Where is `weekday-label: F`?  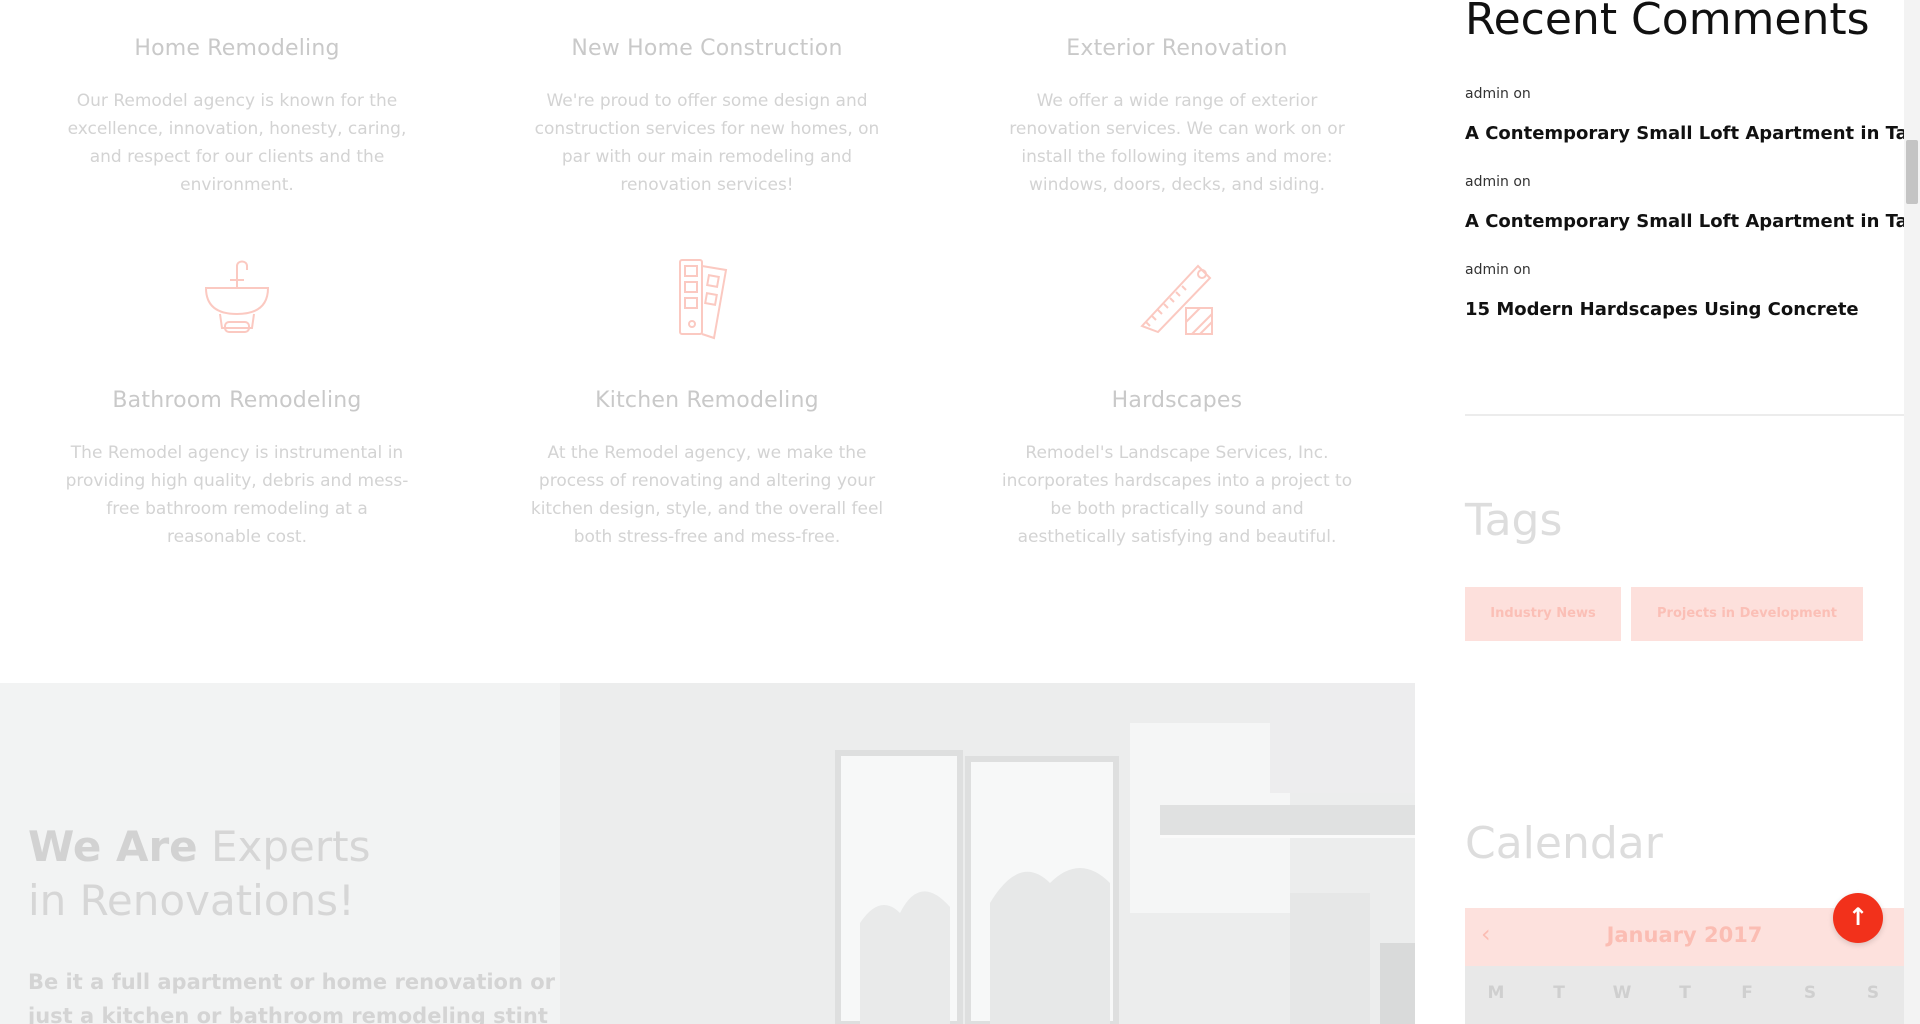 weekday-label: F is located at coordinates (1747, 993).